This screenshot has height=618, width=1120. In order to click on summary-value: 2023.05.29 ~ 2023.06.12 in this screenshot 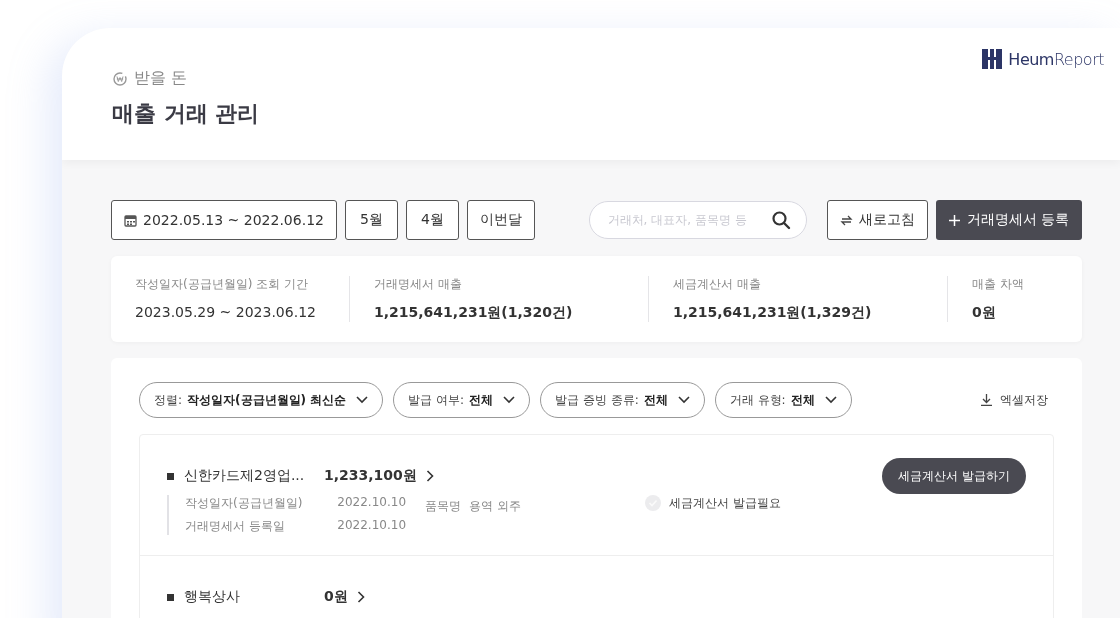, I will do `click(226, 312)`.